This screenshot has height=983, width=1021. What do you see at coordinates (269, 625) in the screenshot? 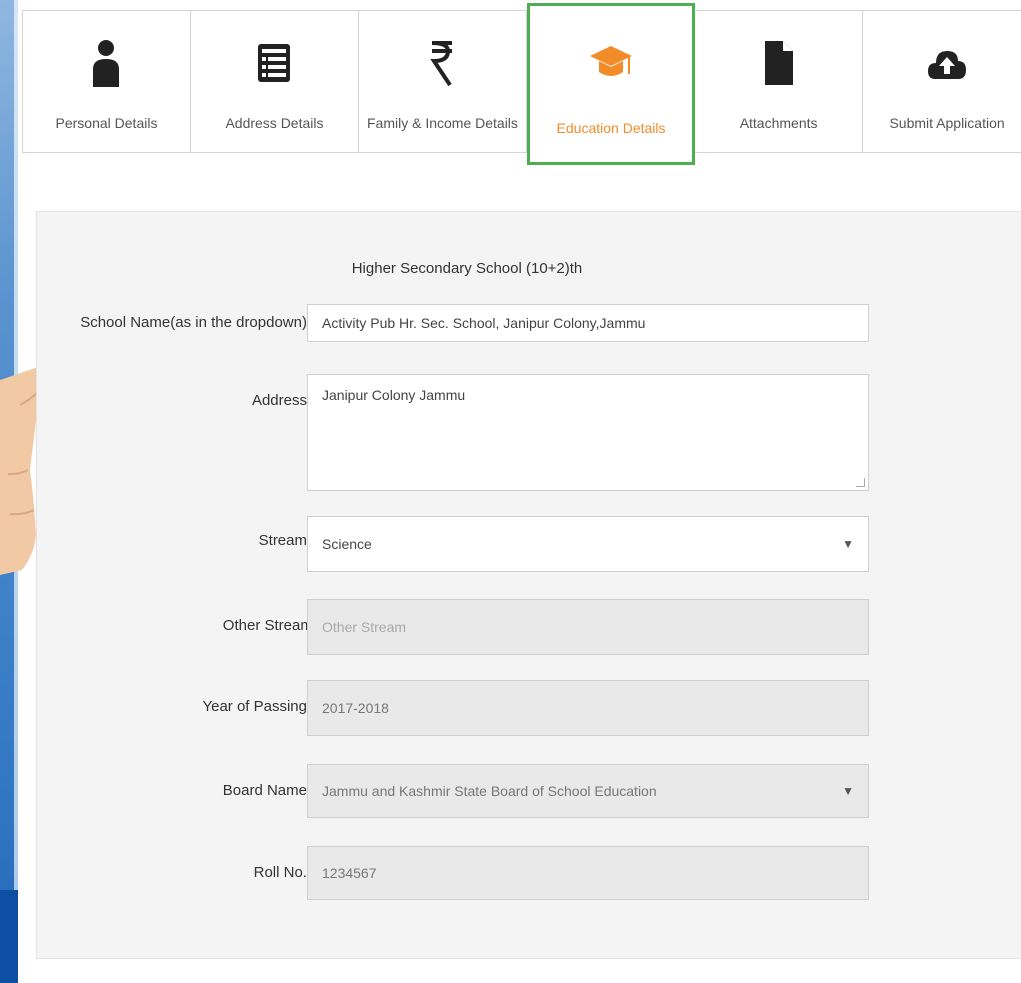
I see `other-stream-label: Other Stream:` at bounding box center [269, 625].